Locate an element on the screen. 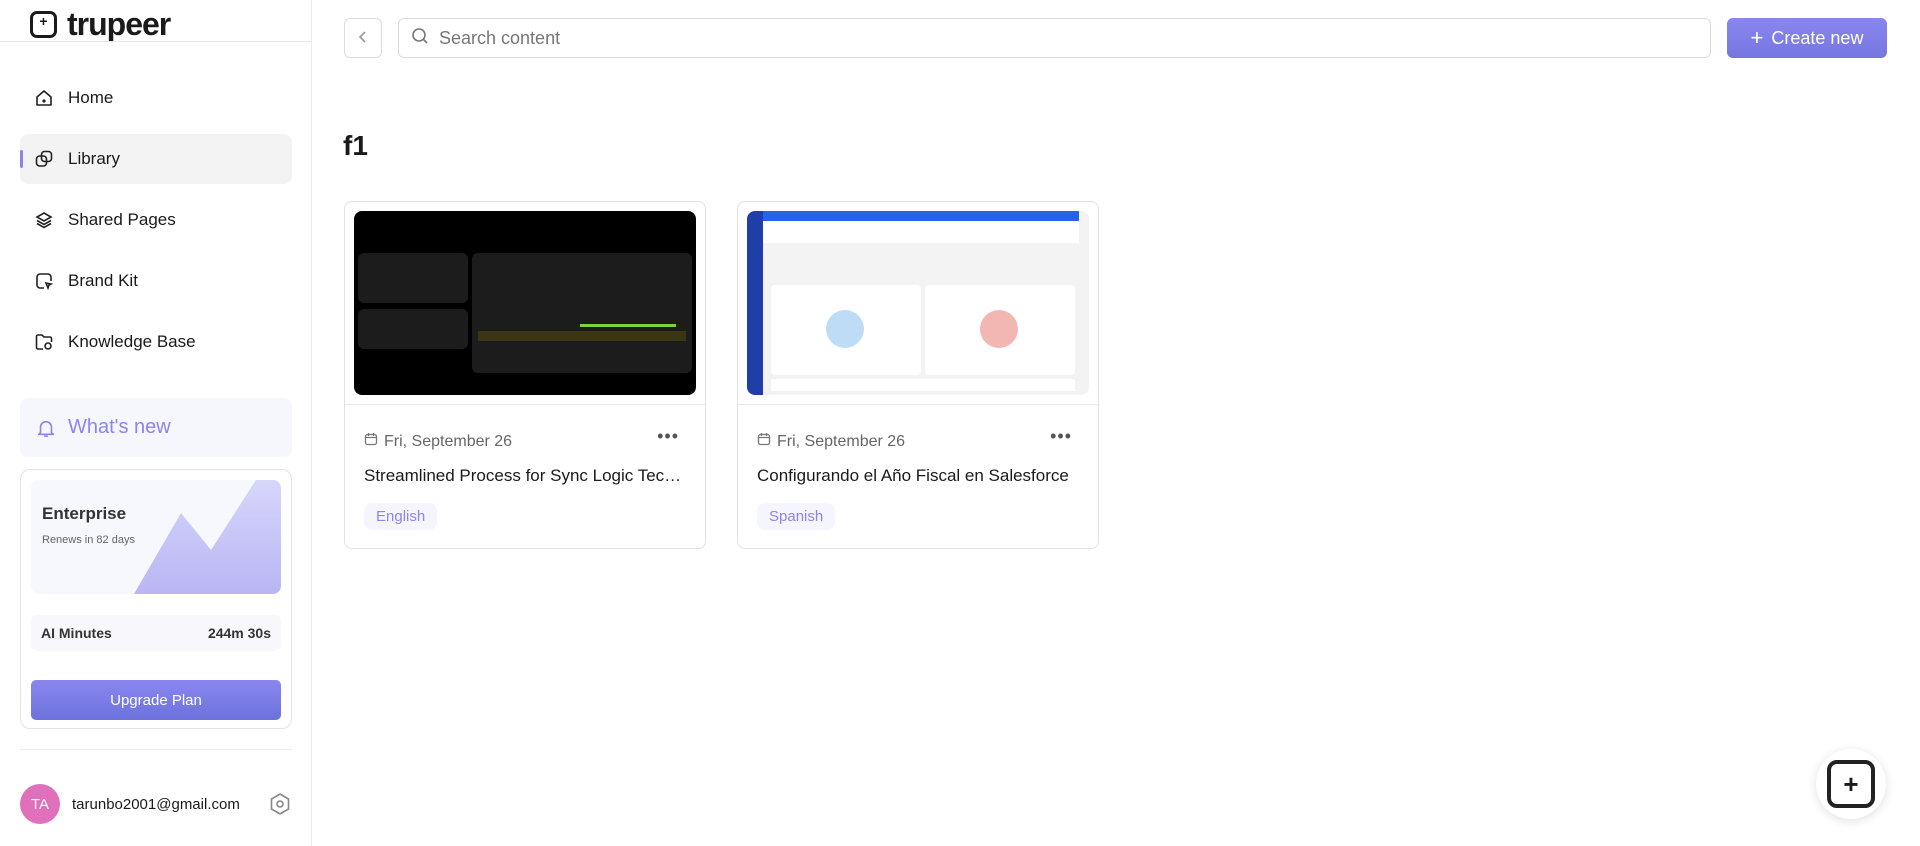  whats-new-button: What's new is located at coordinates (156, 427).